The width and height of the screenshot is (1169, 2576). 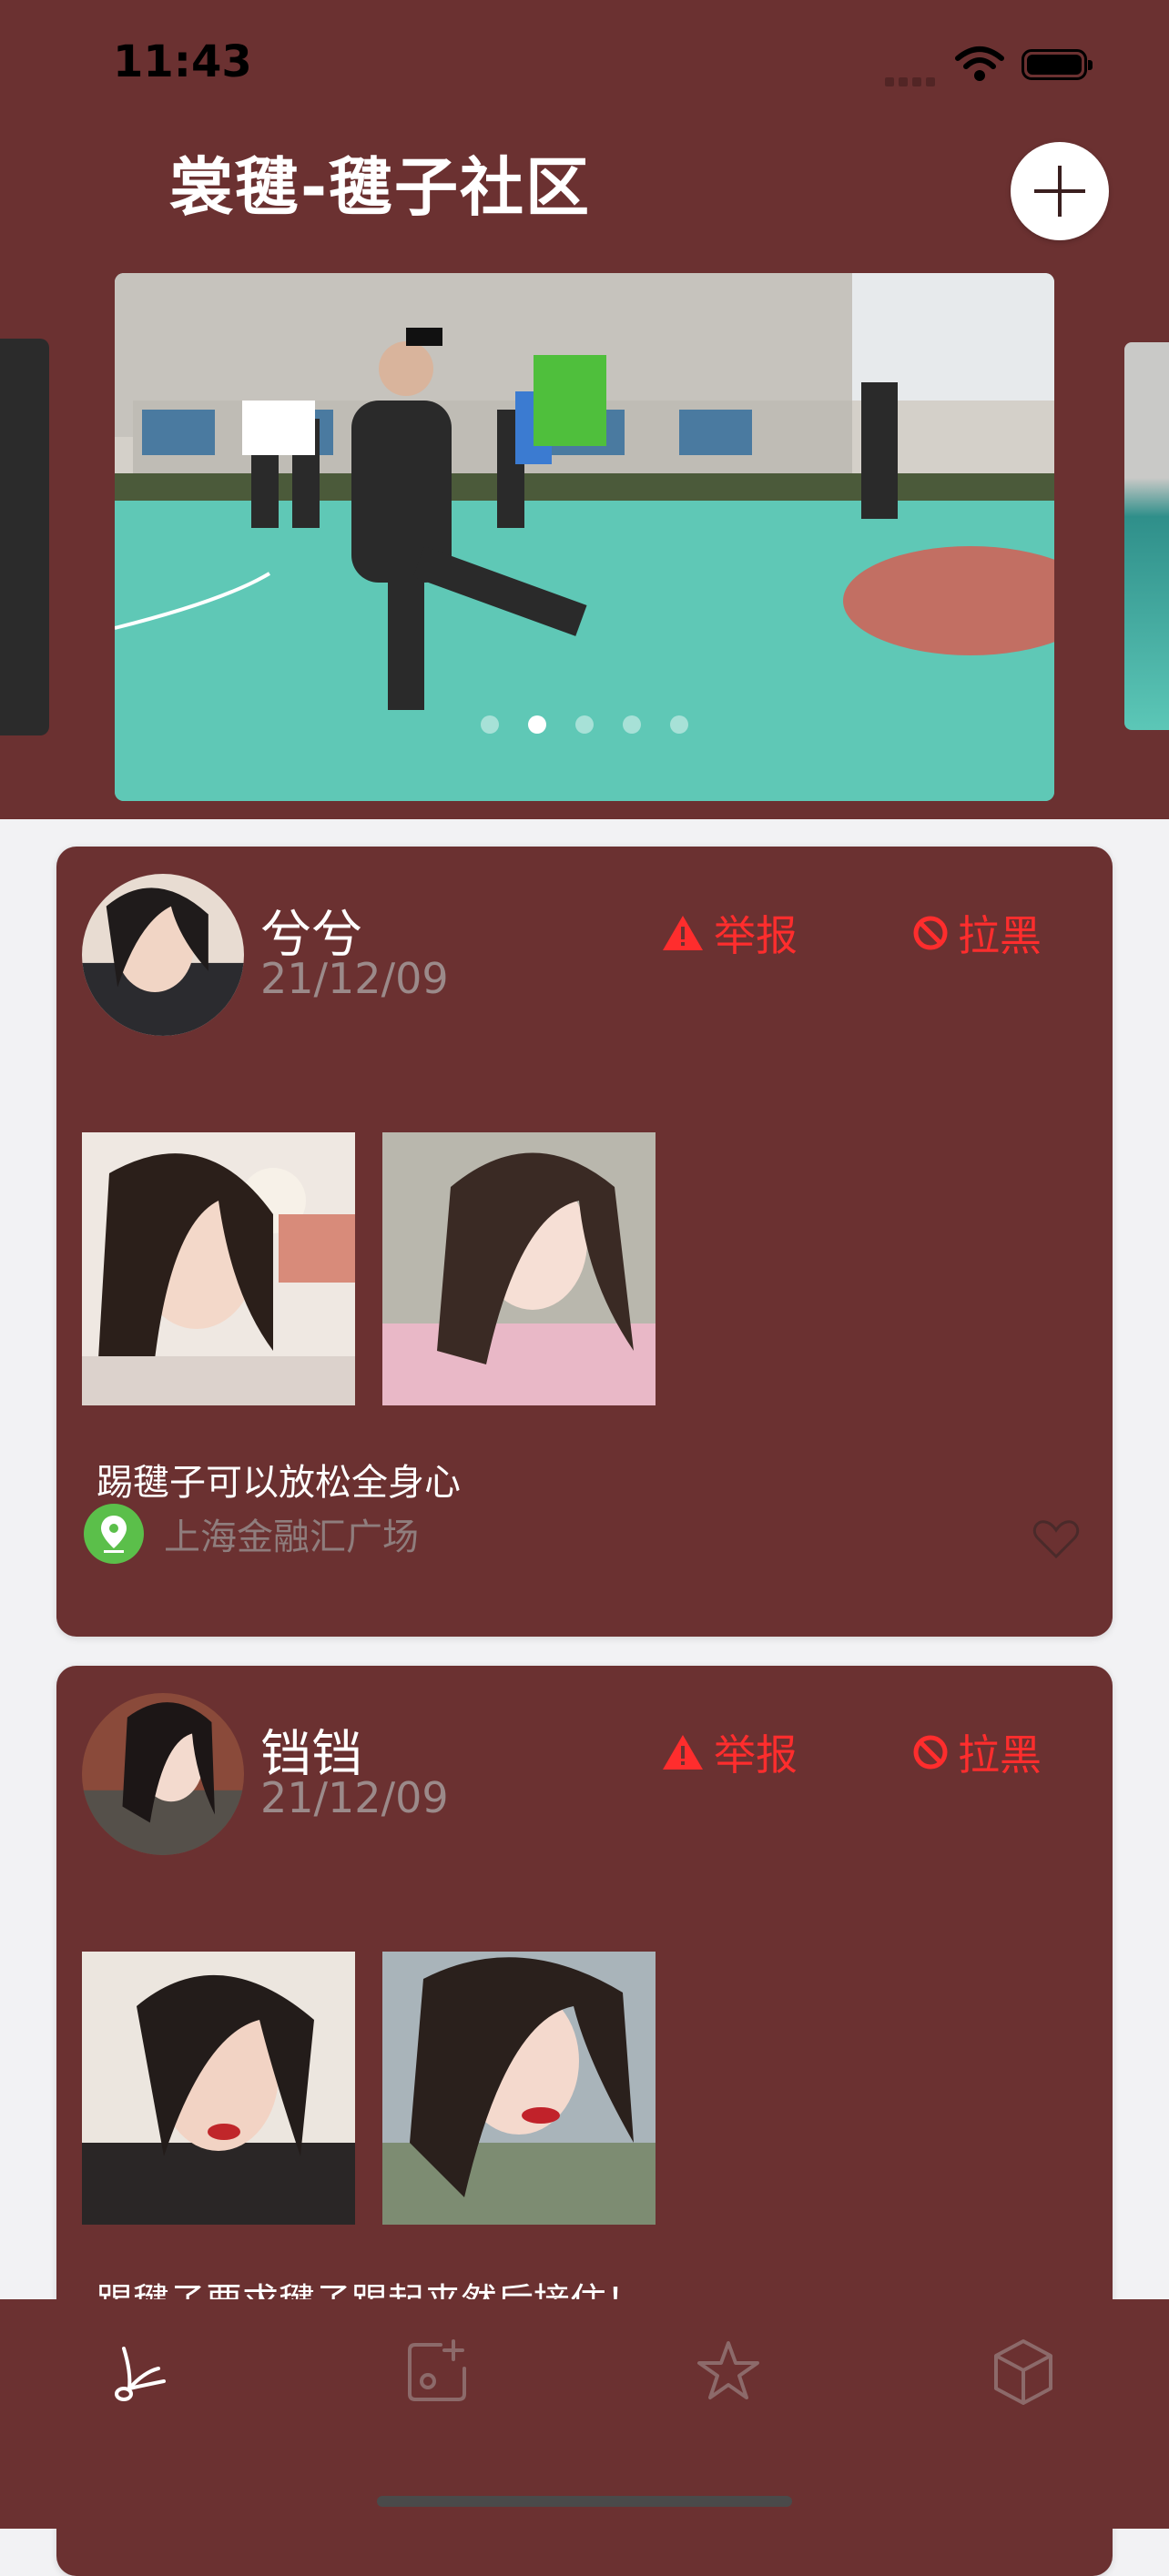 I want to click on home-indicator, so click(x=584, y=2501).